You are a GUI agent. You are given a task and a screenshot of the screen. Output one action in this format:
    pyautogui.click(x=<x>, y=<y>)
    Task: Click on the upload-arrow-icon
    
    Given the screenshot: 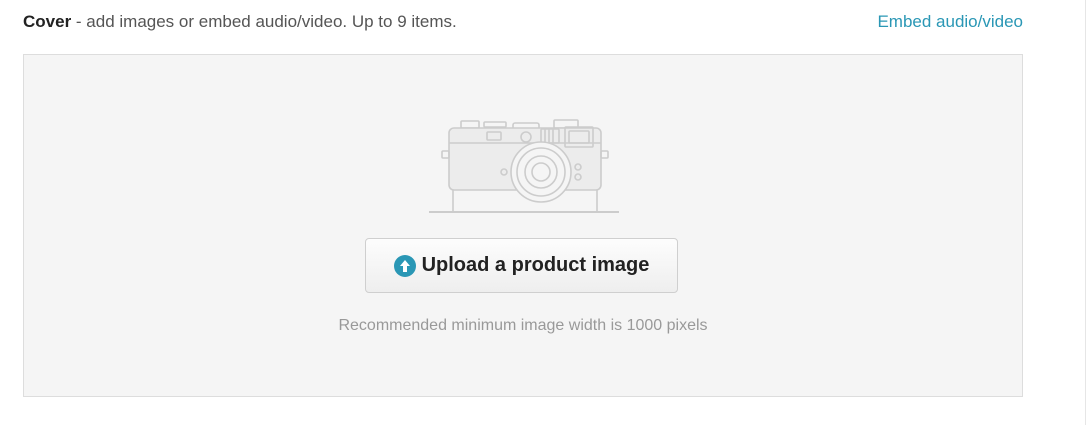 What is the action you would take?
    pyautogui.click(x=404, y=265)
    